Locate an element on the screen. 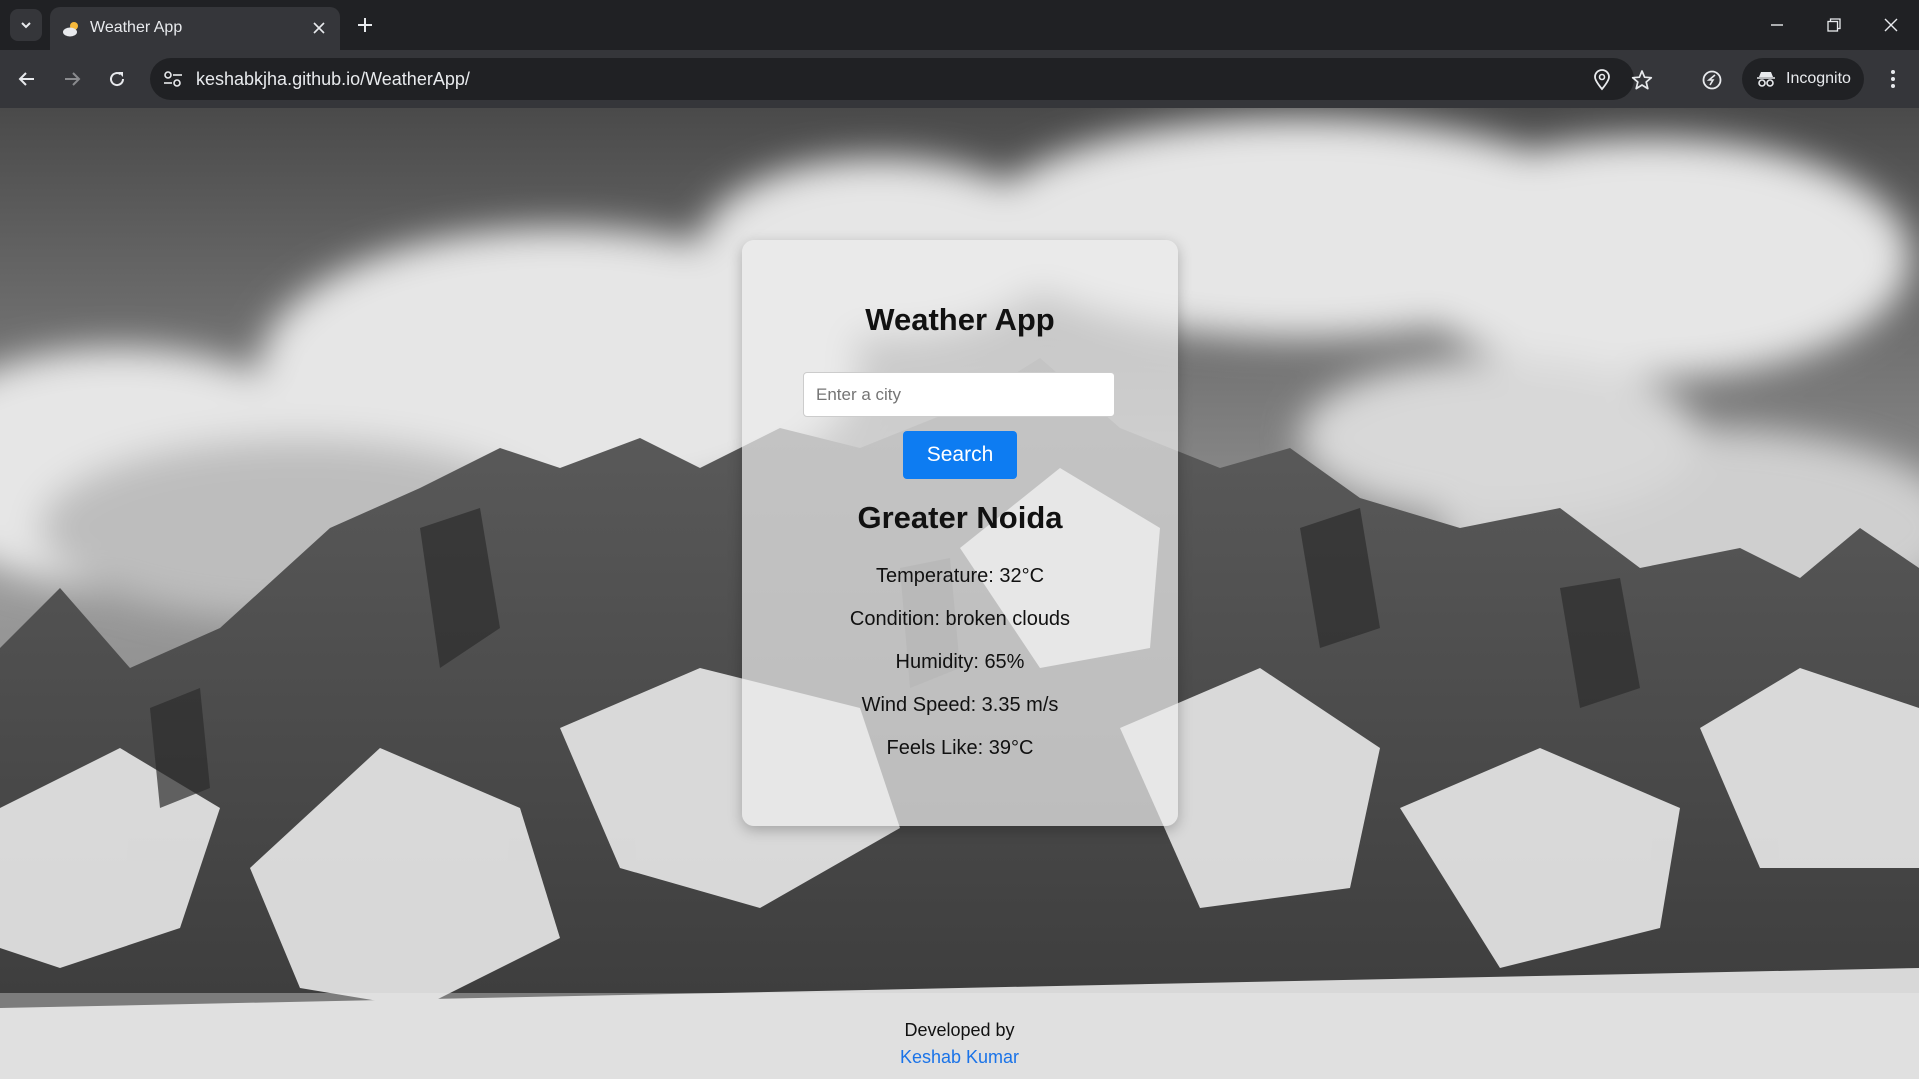  page-footer: Developed by Keshab Kumar is located at coordinates (959, 1036).